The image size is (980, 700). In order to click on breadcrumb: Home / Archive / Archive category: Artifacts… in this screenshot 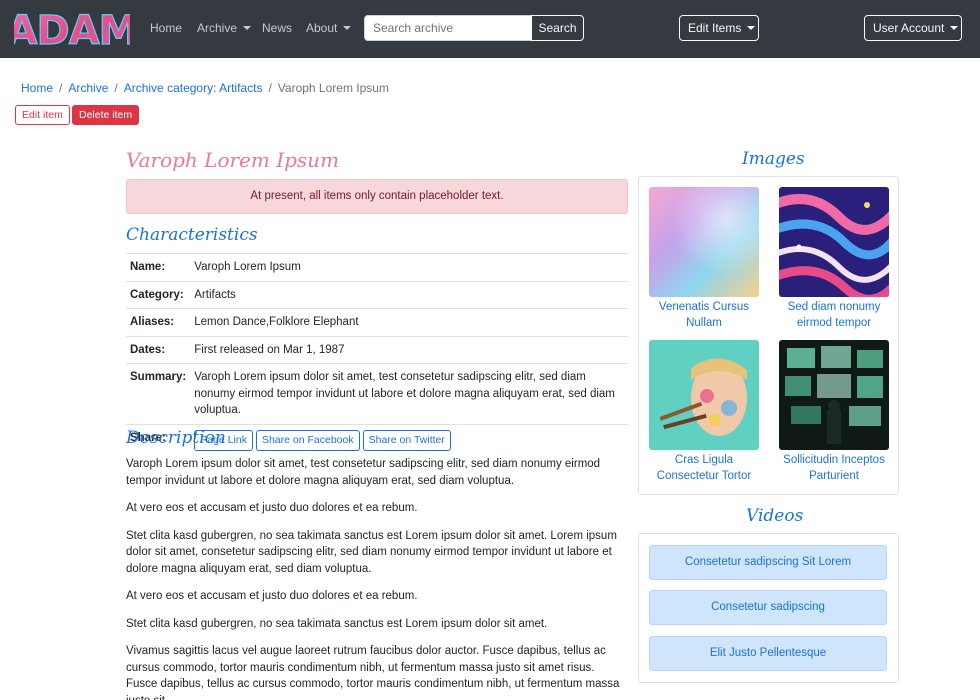, I will do `click(205, 88)`.